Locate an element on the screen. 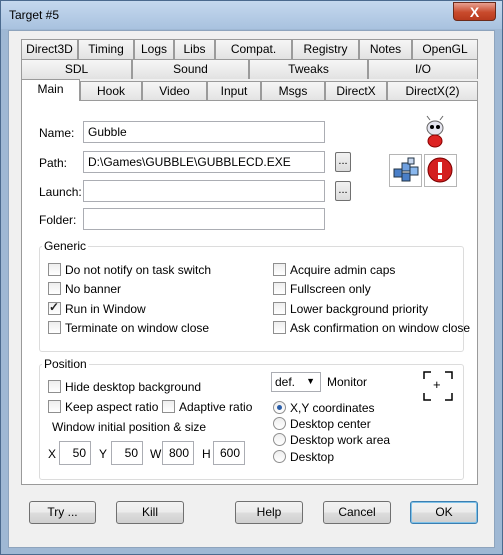 Image resolution: width=503 pixels, height=555 pixels. checkbox-label: Acquire admin caps is located at coordinates (343, 270).